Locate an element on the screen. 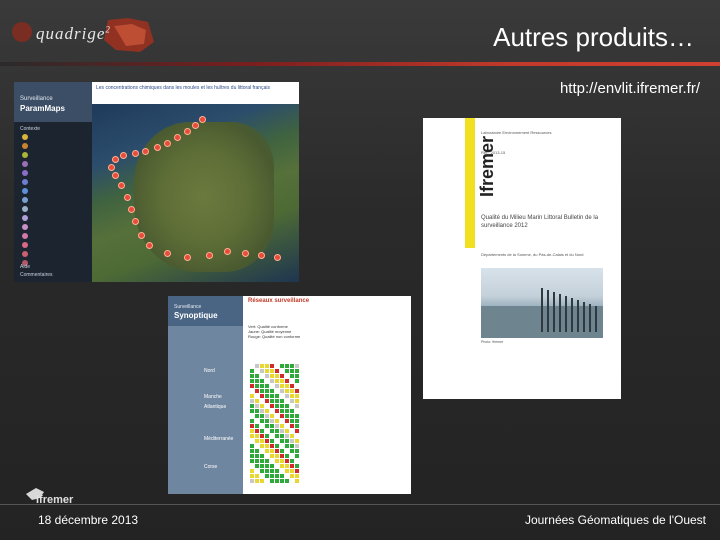 The image size is (720, 540). map-app-brand: Surveillance is located at coordinates (36, 99).